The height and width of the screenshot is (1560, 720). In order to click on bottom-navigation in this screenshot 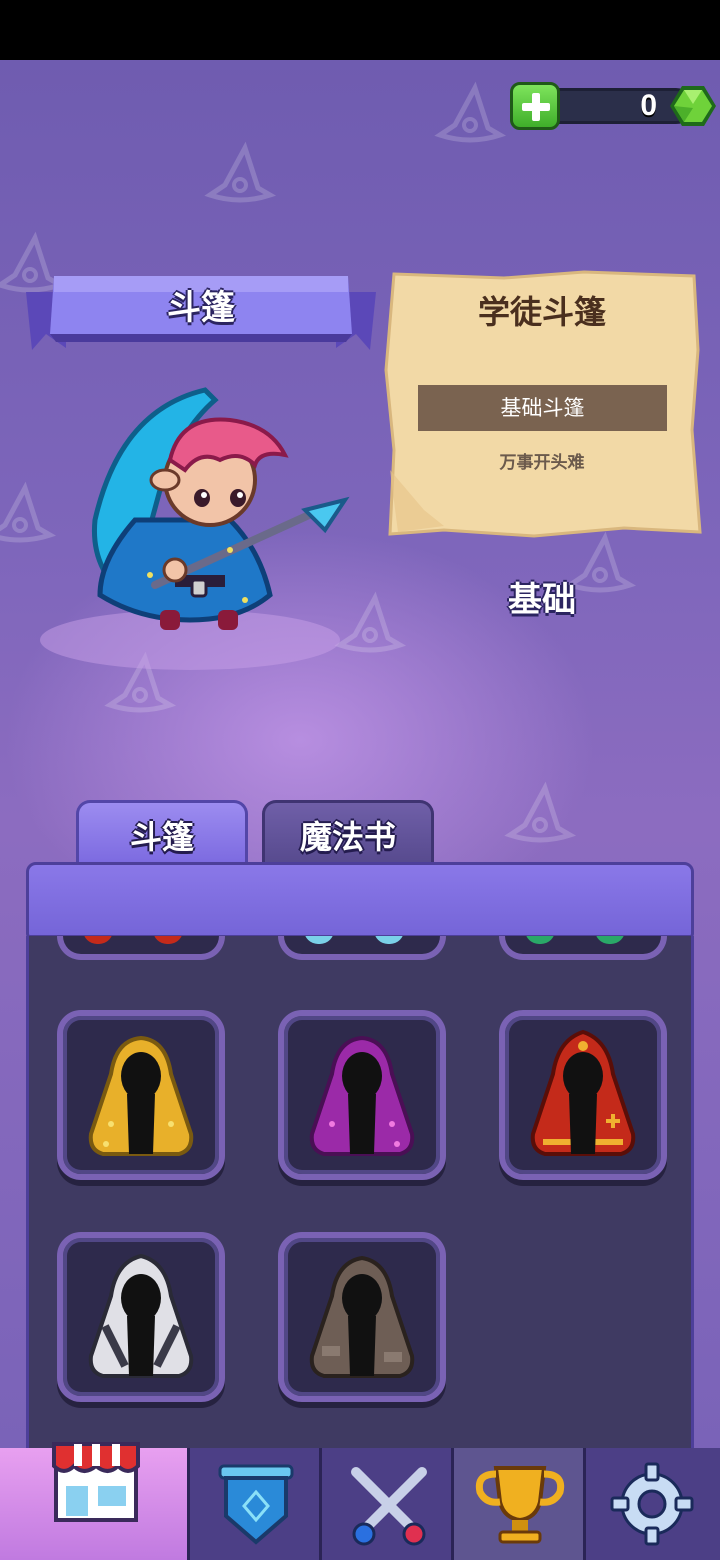, I will do `click(360, 1501)`.